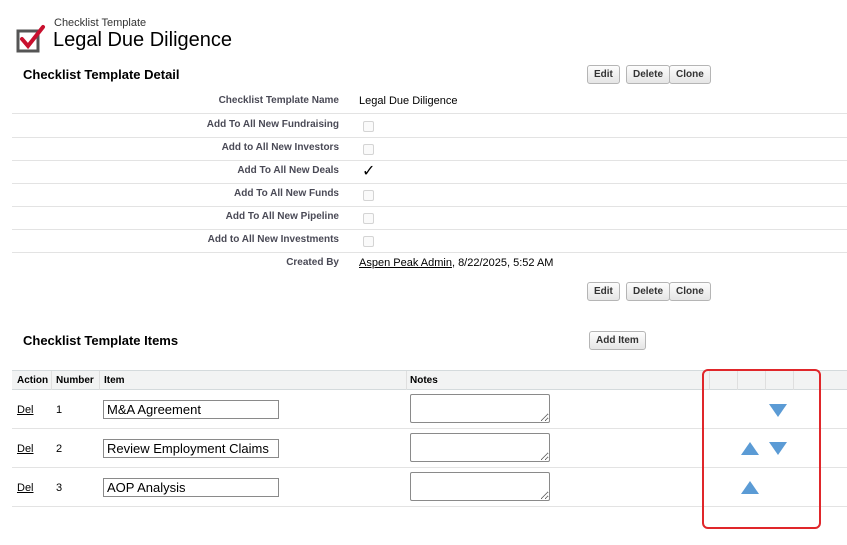  Describe the element at coordinates (603, 291) in the screenshot. I see `edit-button-bottom: Edit` at that location.